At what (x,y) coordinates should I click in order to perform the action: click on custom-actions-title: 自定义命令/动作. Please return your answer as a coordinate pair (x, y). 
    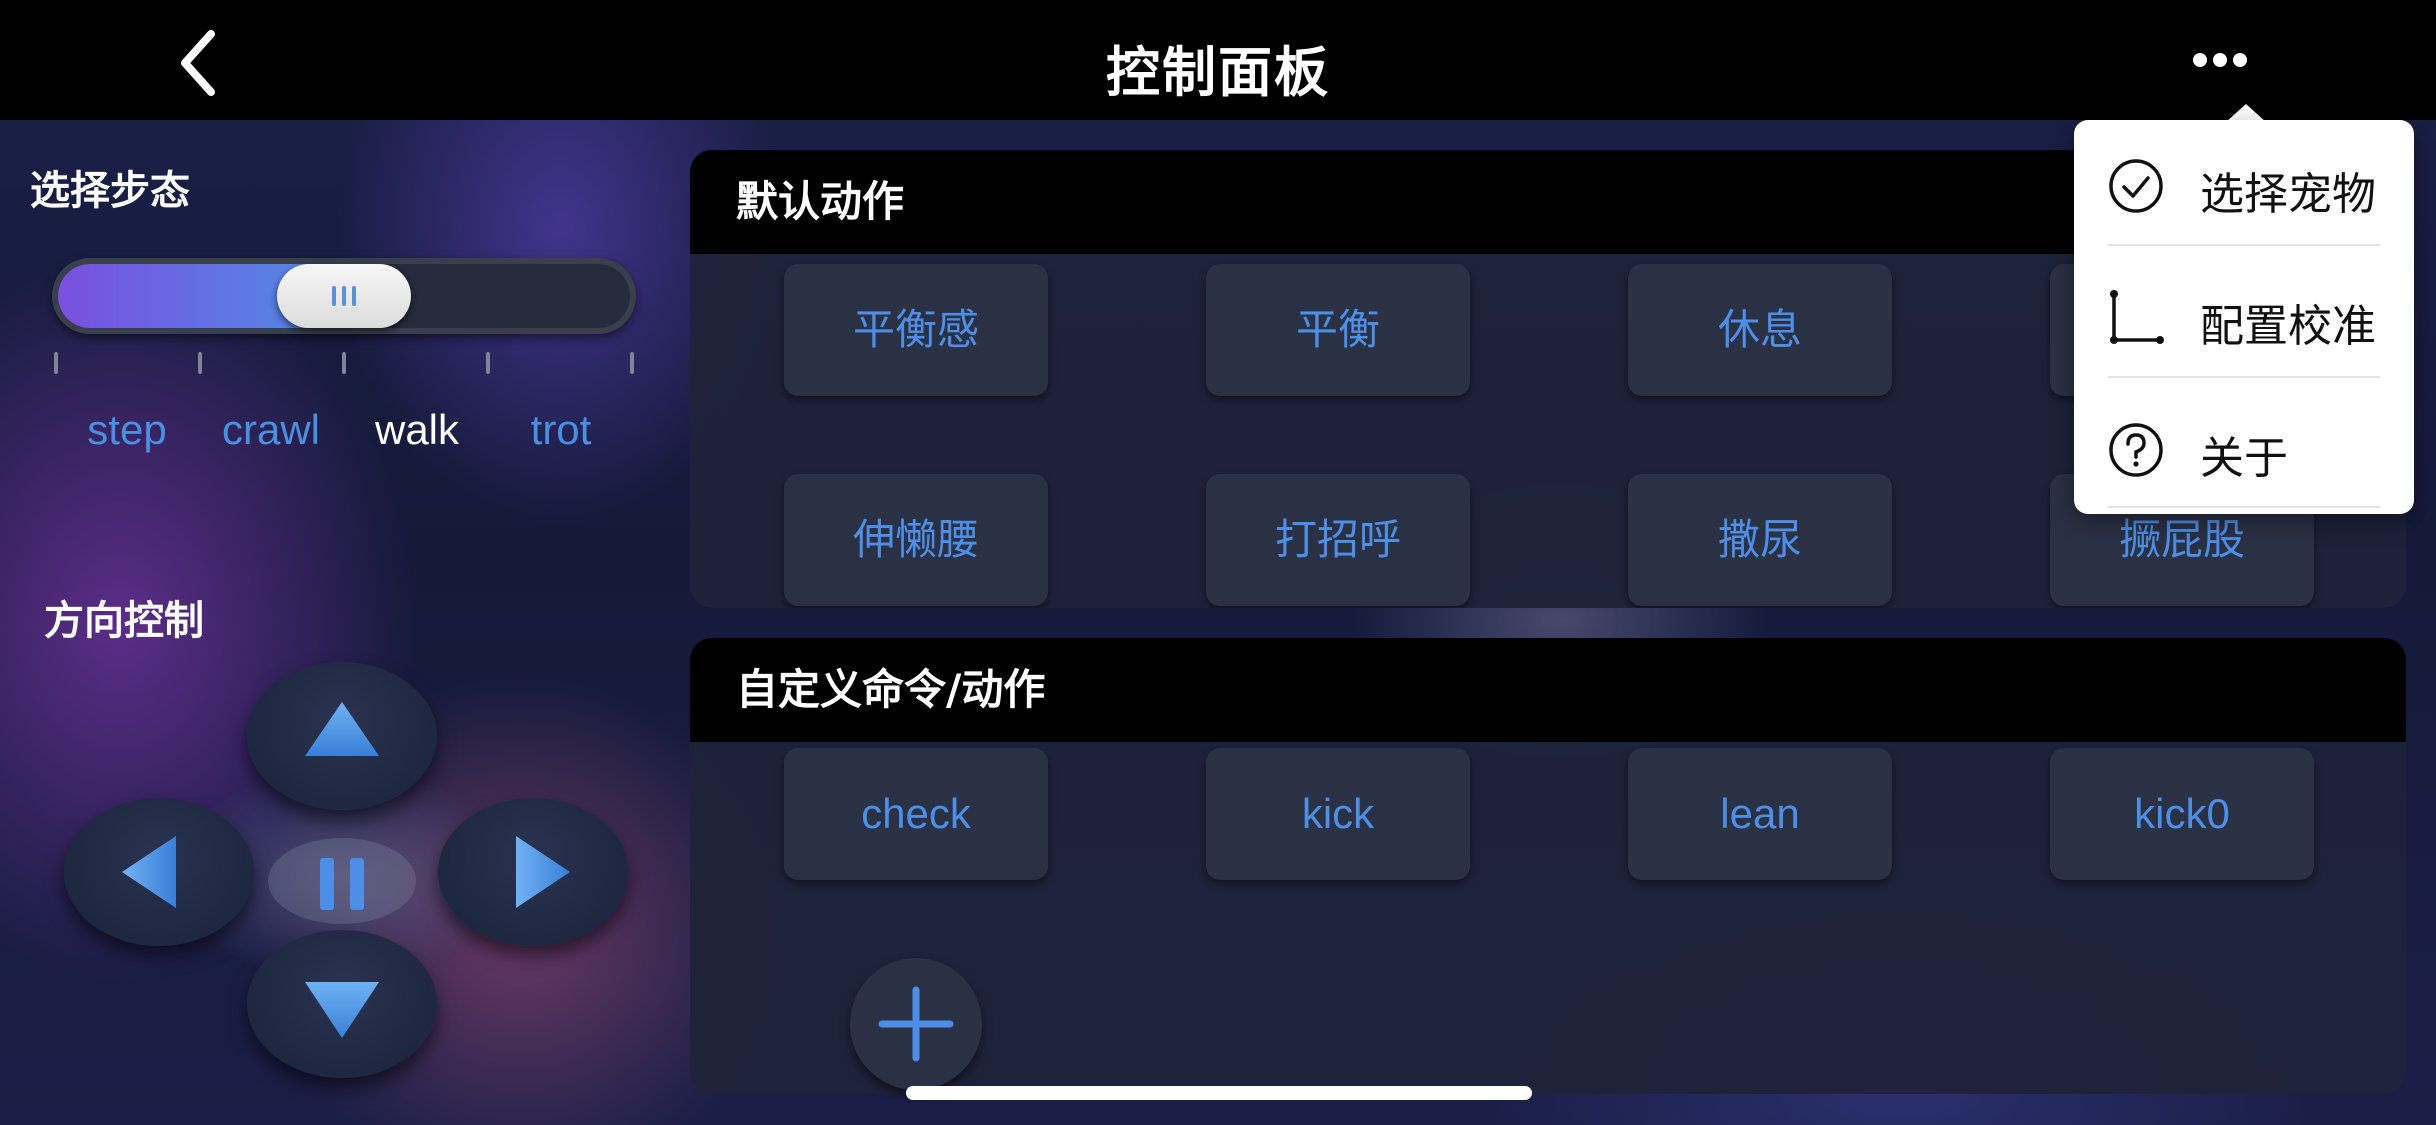
    Looking at the image, I should click on (1548, 690).